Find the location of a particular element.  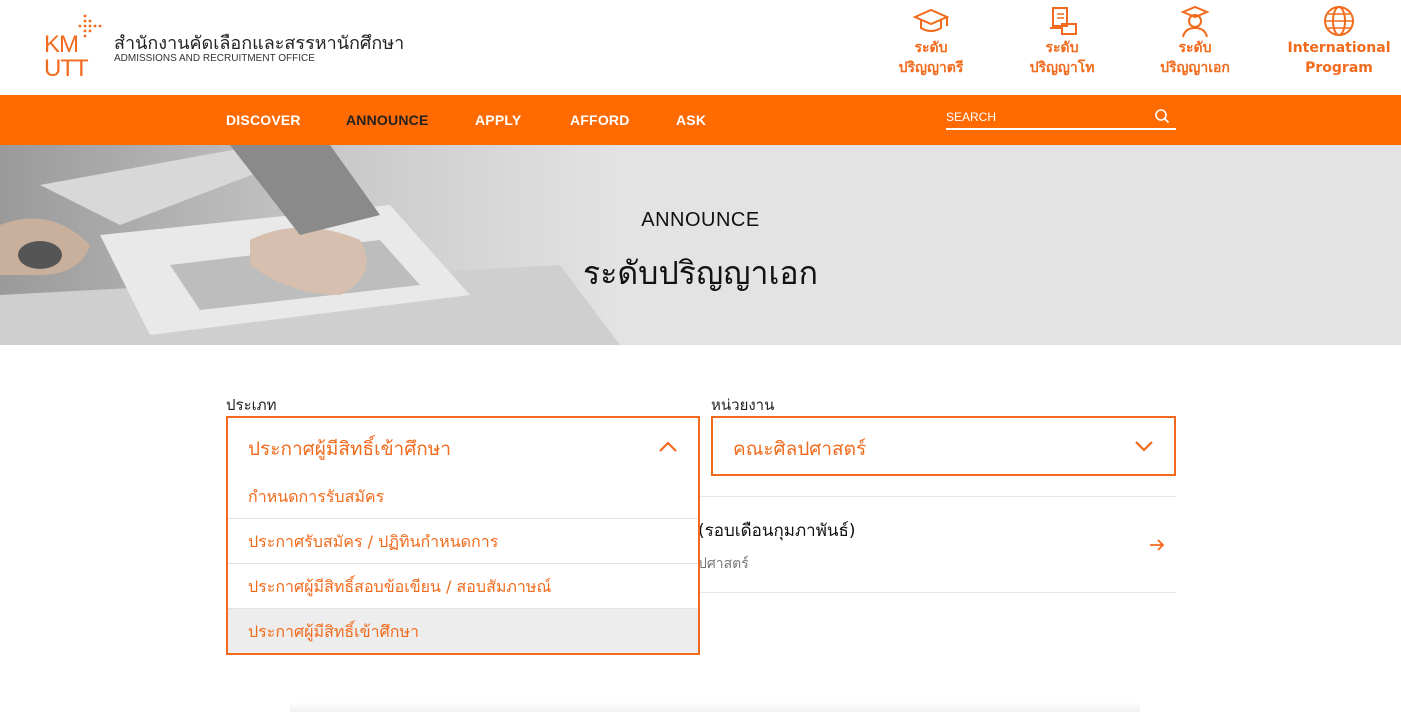

option-label: ประกาศผู้มีสิทธิ์เข้าศึกษา is located at coordinates (333, 631).